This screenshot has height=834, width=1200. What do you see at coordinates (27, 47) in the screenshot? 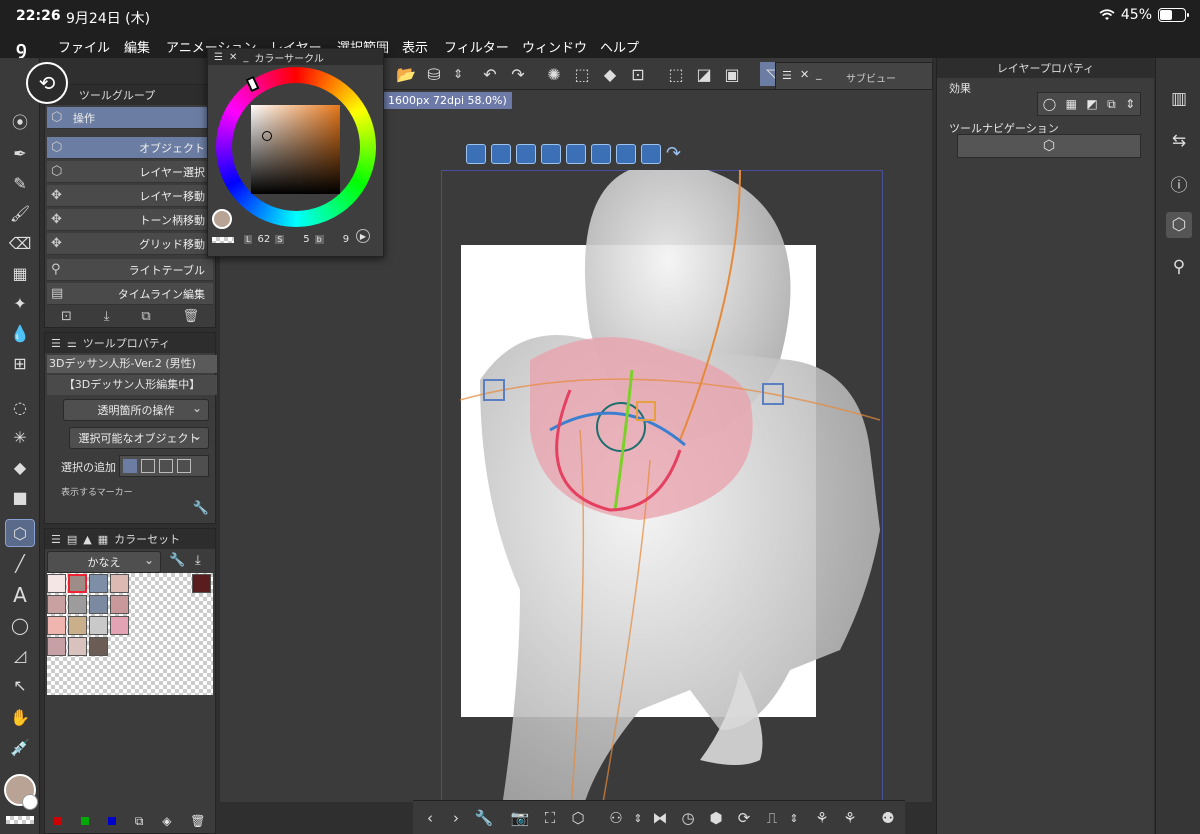
I see `app-logo-icon: ꝯ` at bounding box center [27, 47].